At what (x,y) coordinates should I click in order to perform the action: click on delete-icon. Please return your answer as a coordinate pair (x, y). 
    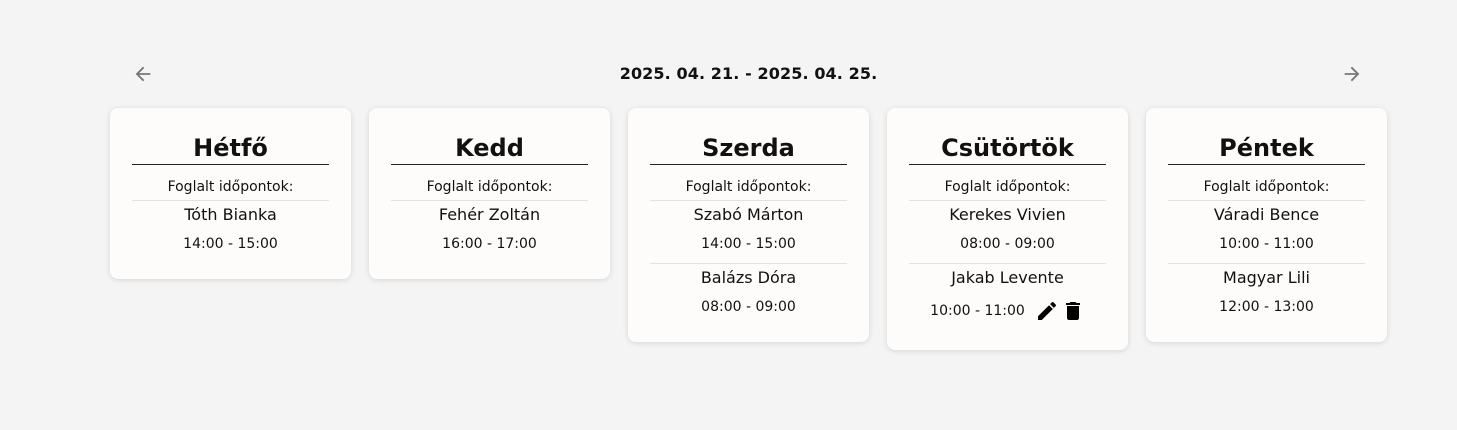
    Looking at the image, I should click on (1072, 311).